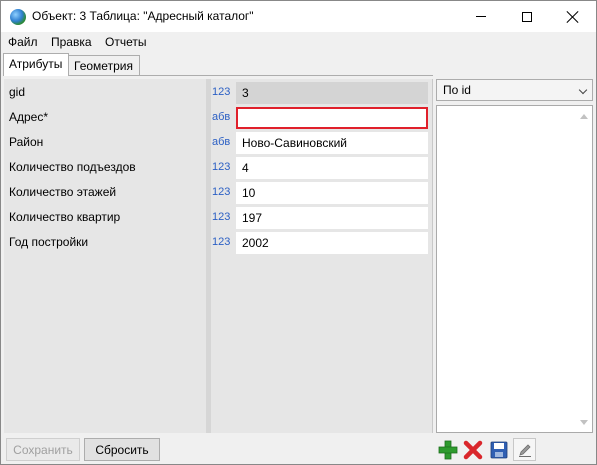  What do you see at coordinates (143, 16) in the screenshot?
I see `window-title: Объект: 3 Таблица: "Адресный каталог"` at bounding box center [143, 16].